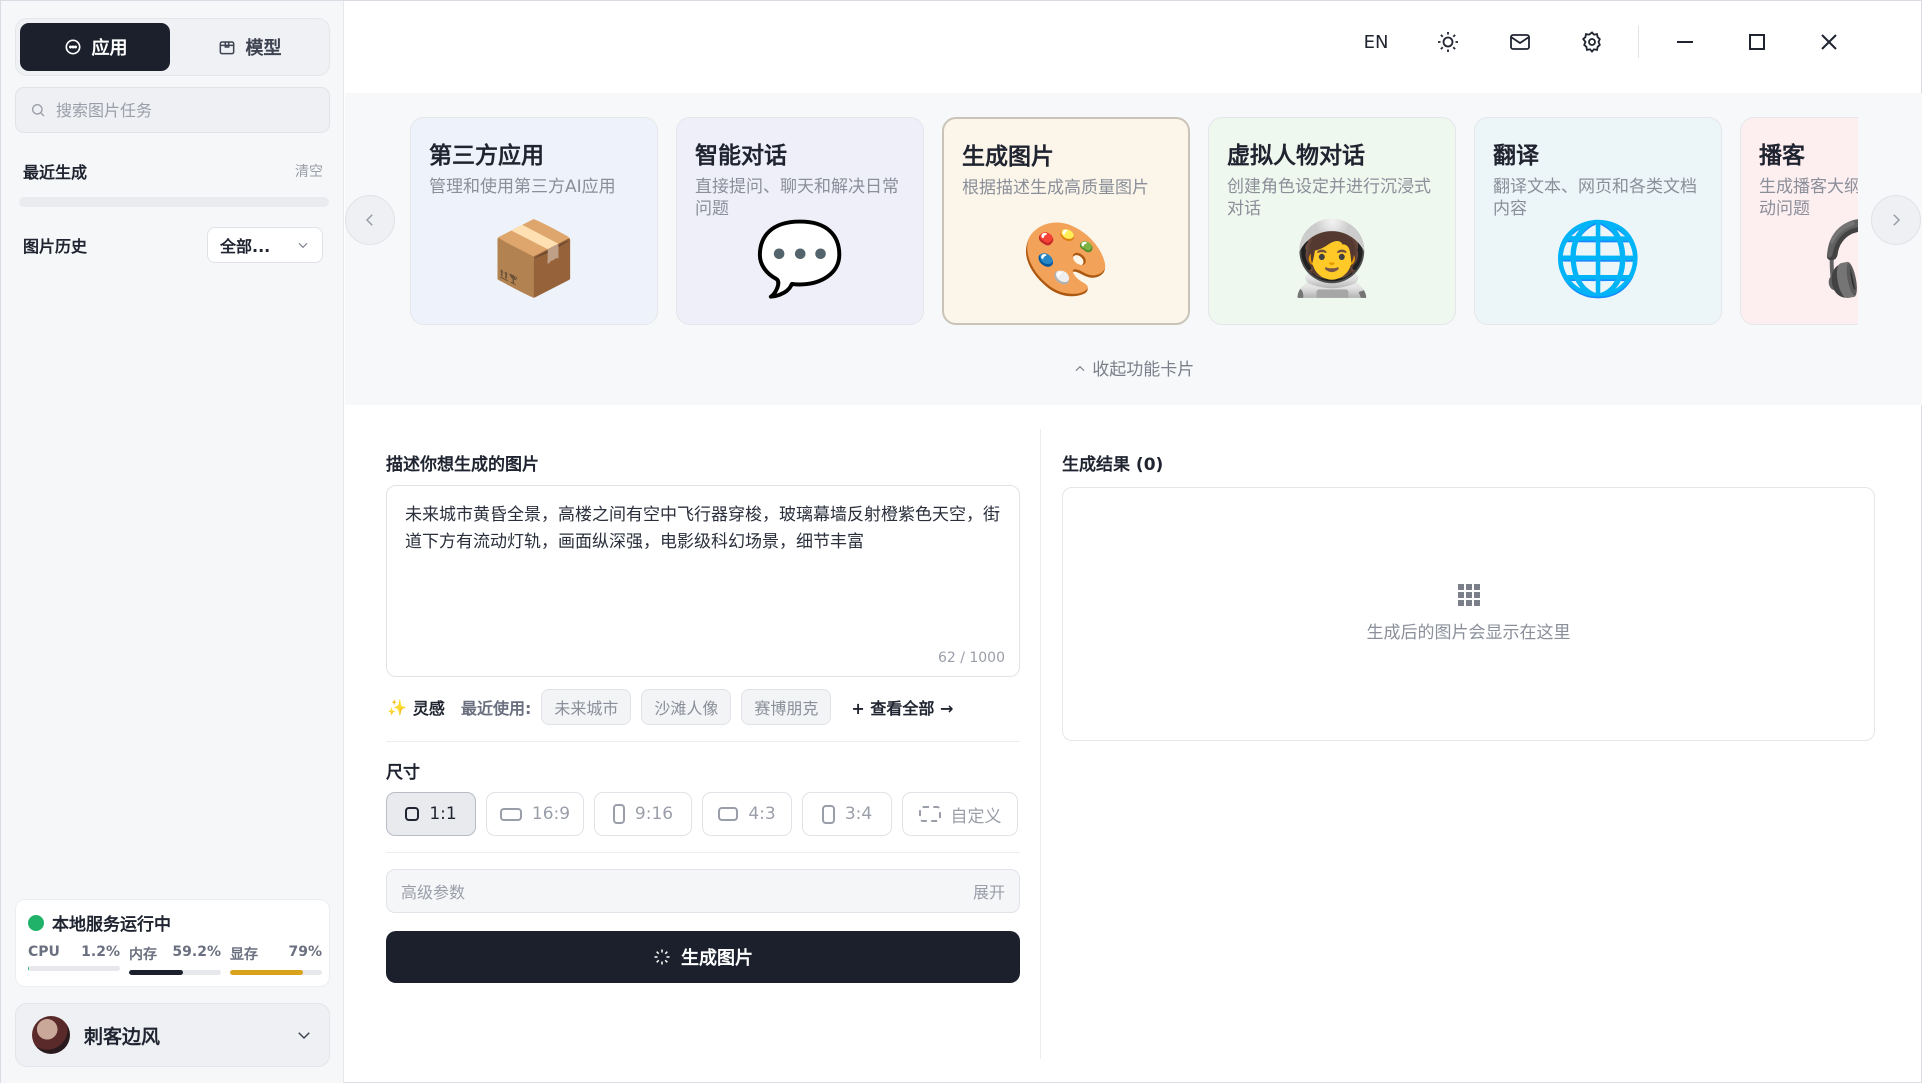 Image resolution: width=1922 pixels, height=1083 pixels. I want to click on headphones-icon: 🎧, so click(1838, 258).